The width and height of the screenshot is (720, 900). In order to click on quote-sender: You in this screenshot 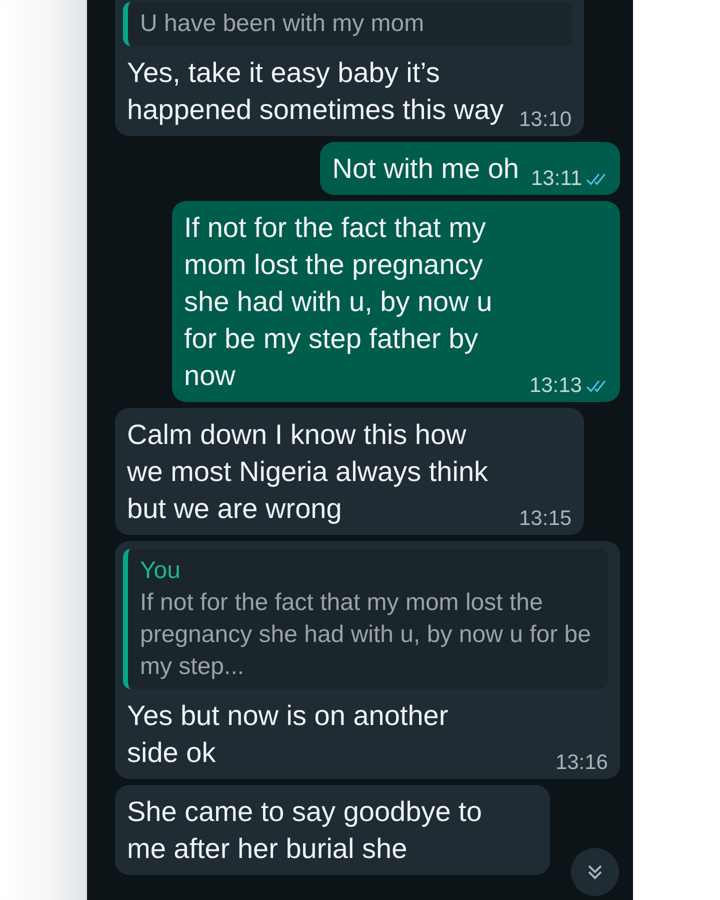, I will do `click(161, 571)`.